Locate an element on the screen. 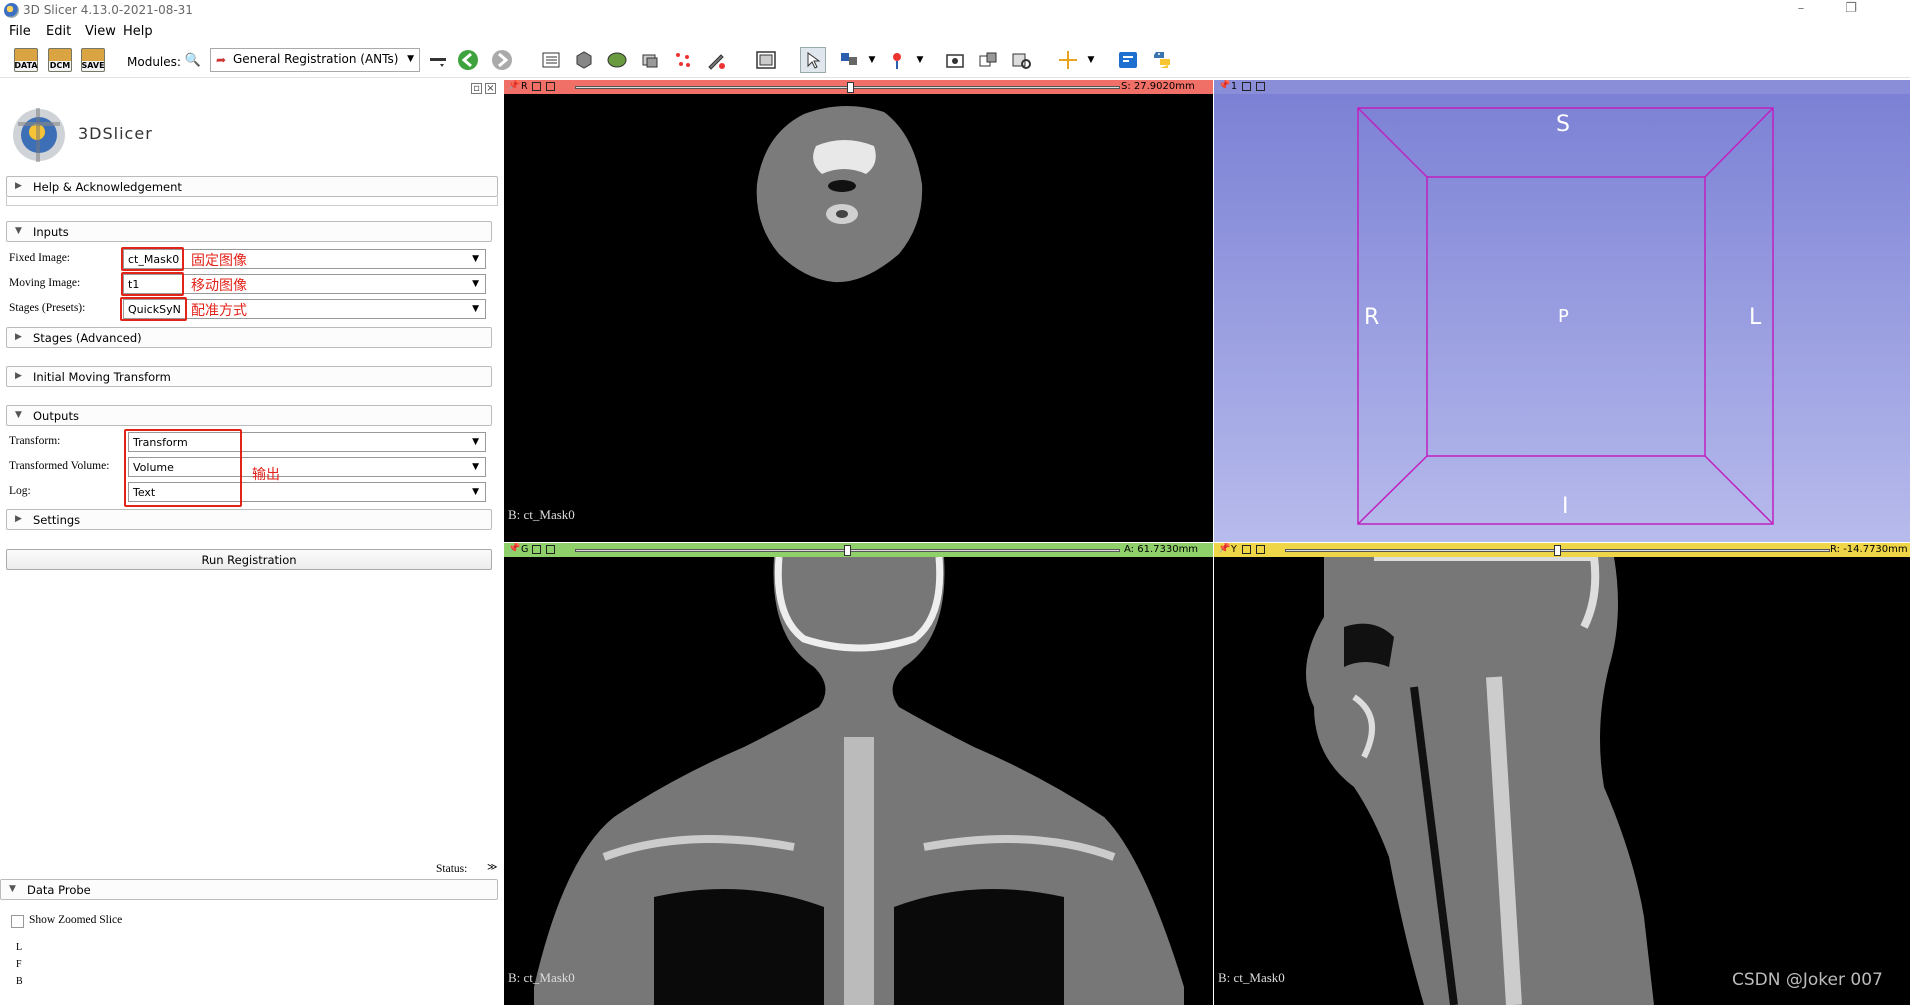 The width and height of the screenshot is (1910, 1005). extension-manager-icon is located at coordinates (1128, 60).